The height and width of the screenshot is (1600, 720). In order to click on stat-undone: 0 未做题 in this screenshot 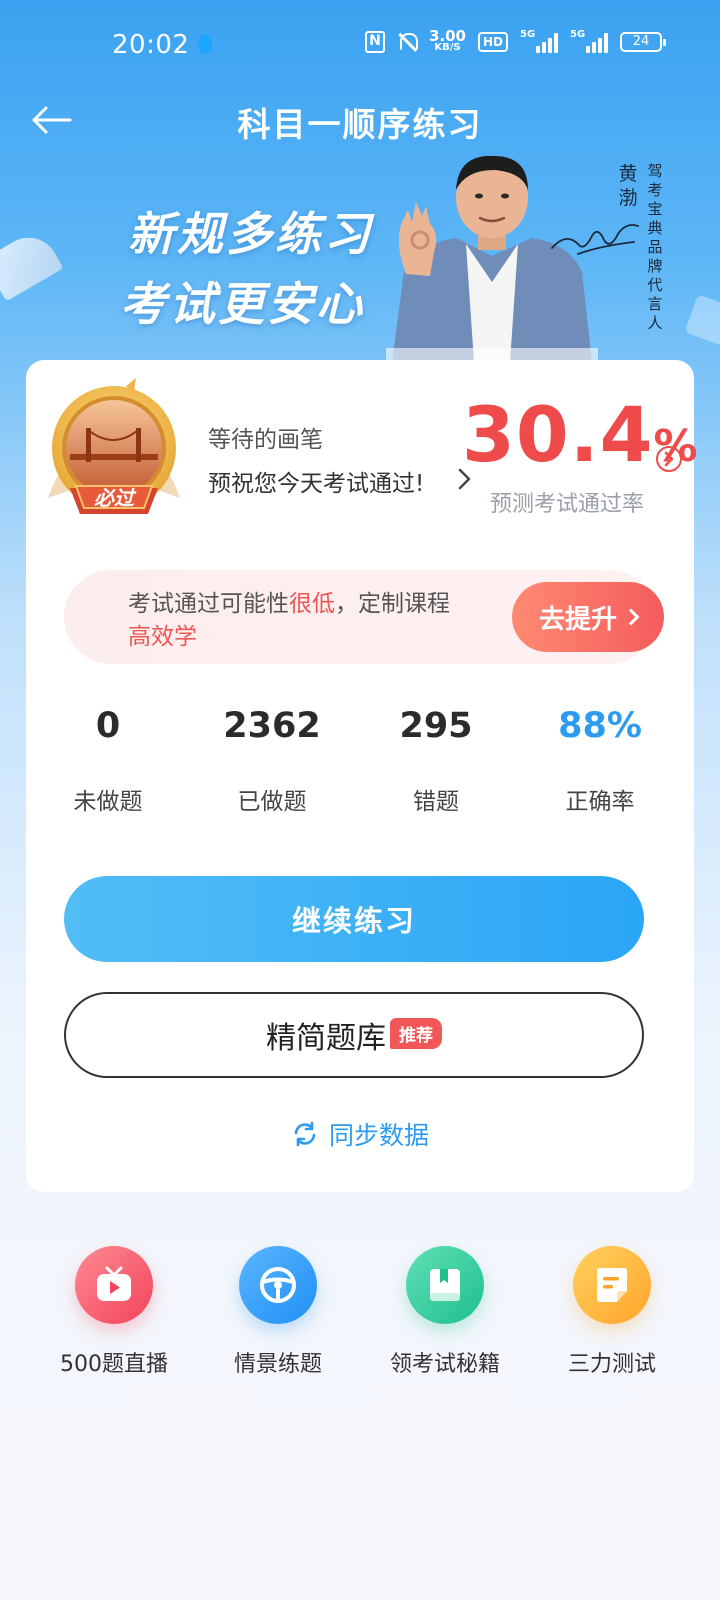, I will do `click(108, 758)`.